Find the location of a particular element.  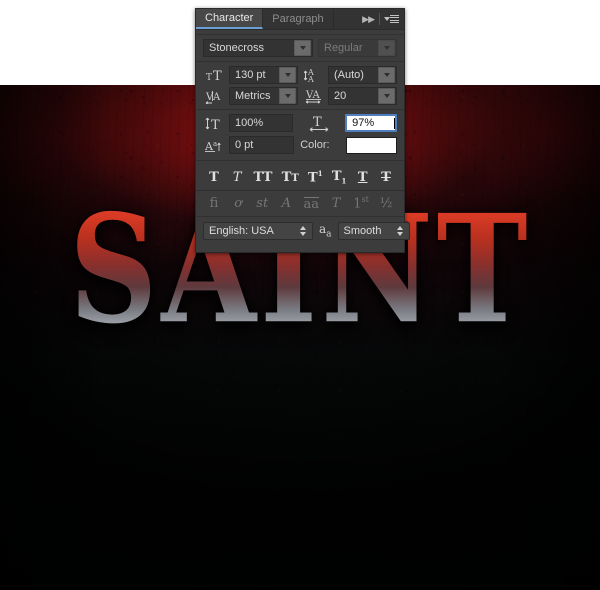

divider-after-color is located at coordinates (300, 160).